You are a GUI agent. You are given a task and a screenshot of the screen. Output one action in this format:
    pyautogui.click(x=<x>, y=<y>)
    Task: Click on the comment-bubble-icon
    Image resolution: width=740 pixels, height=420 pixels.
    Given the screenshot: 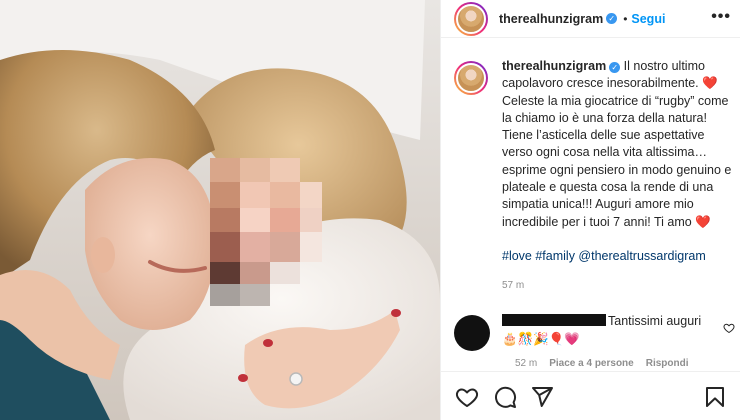 What is the action you would take?
    pyautogui.click(x=505, y=397)
    